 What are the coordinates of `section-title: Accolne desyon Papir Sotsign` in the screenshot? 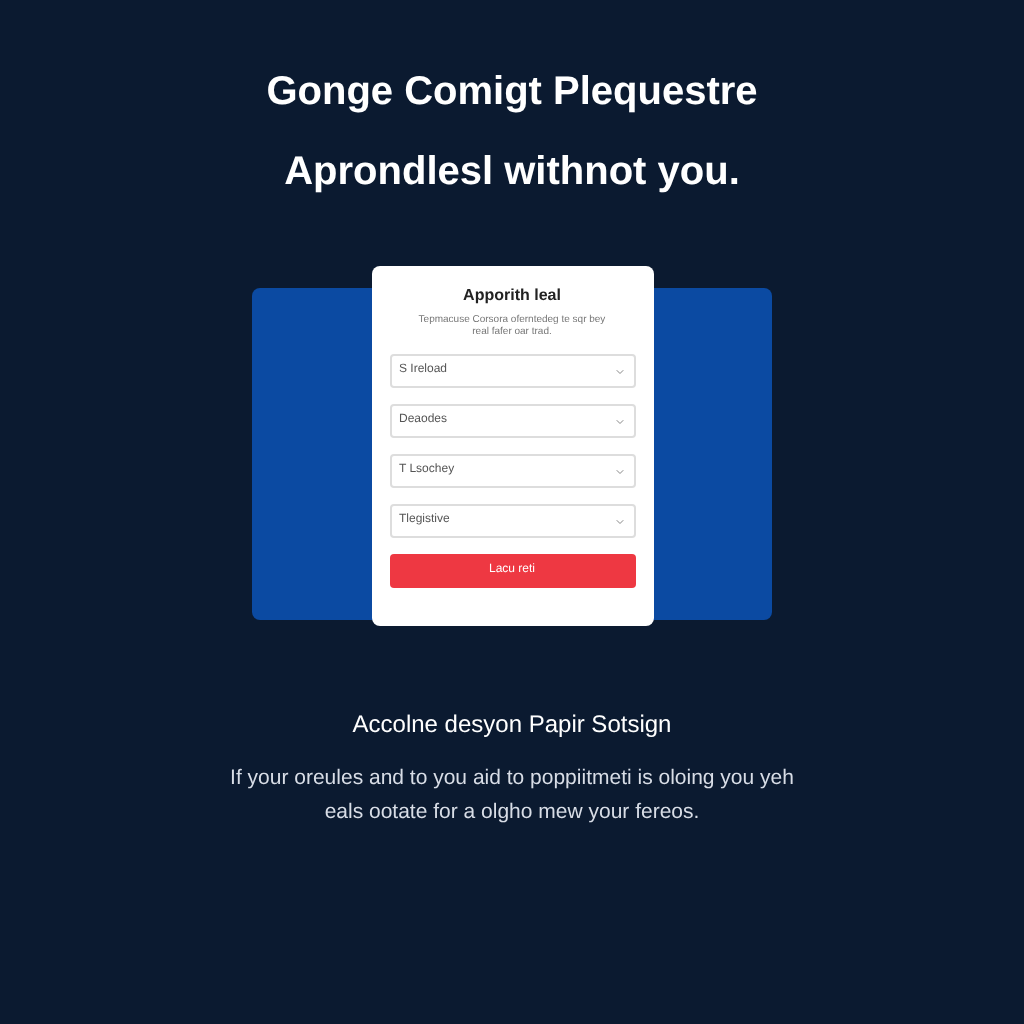 It's located at (512, 724).